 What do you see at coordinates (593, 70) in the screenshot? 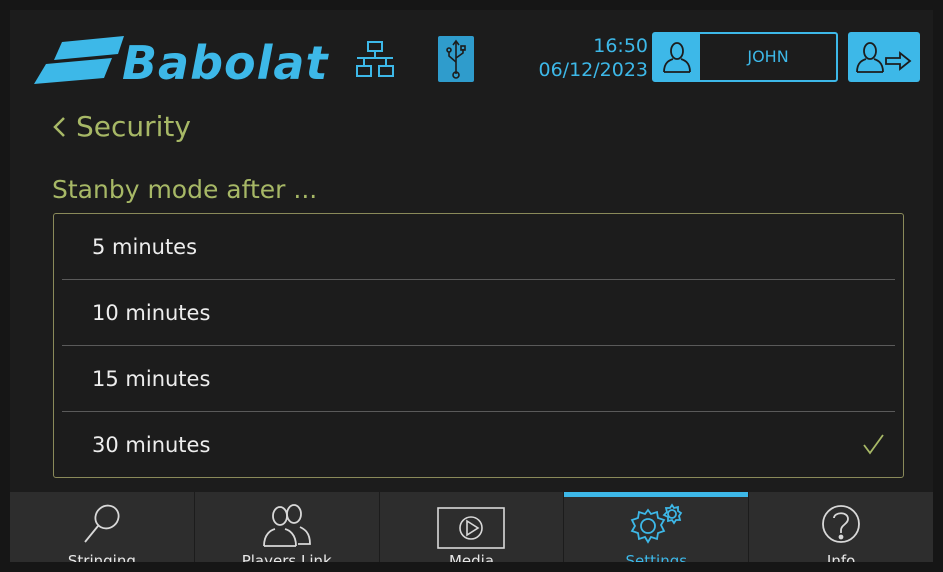
I see `clock-date: 06/12/2023` at bounding box center [593, 70].